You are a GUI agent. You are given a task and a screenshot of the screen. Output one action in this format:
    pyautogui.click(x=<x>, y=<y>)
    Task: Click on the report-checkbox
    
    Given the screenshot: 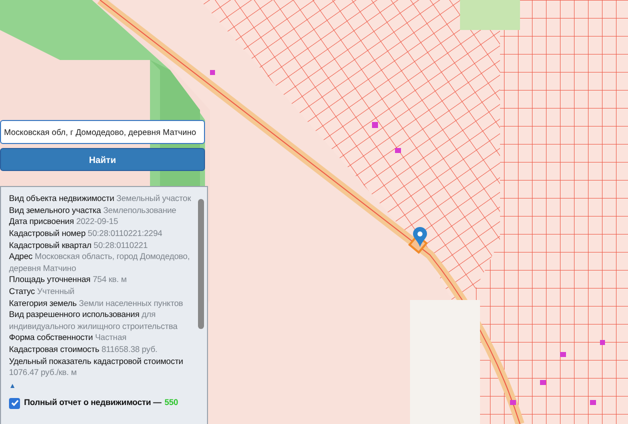 What is the action you would take?
    pyautogui.click(x=14, y=403)
    